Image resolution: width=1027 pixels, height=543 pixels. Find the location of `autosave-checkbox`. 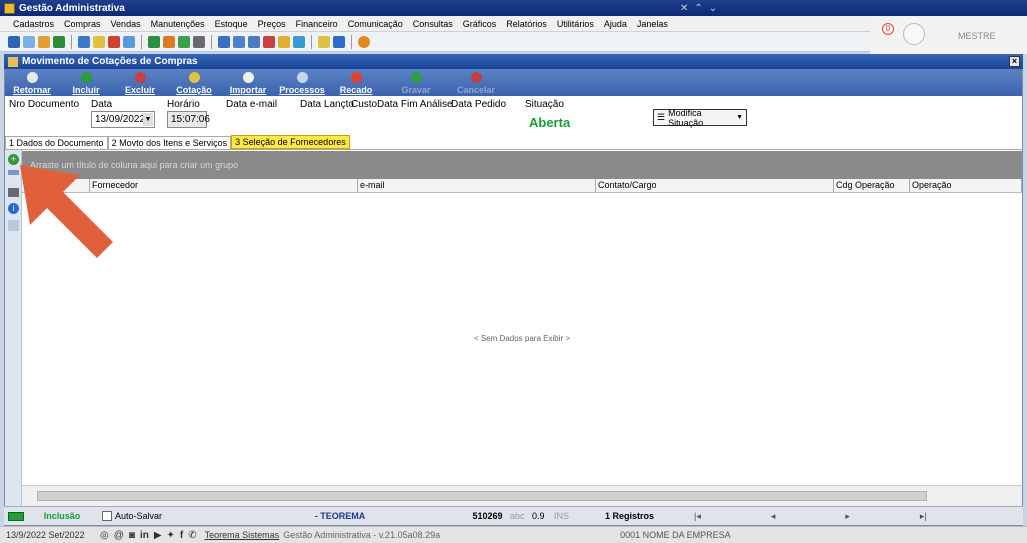

autosave-checkbox is located at coordinates (107, 516).